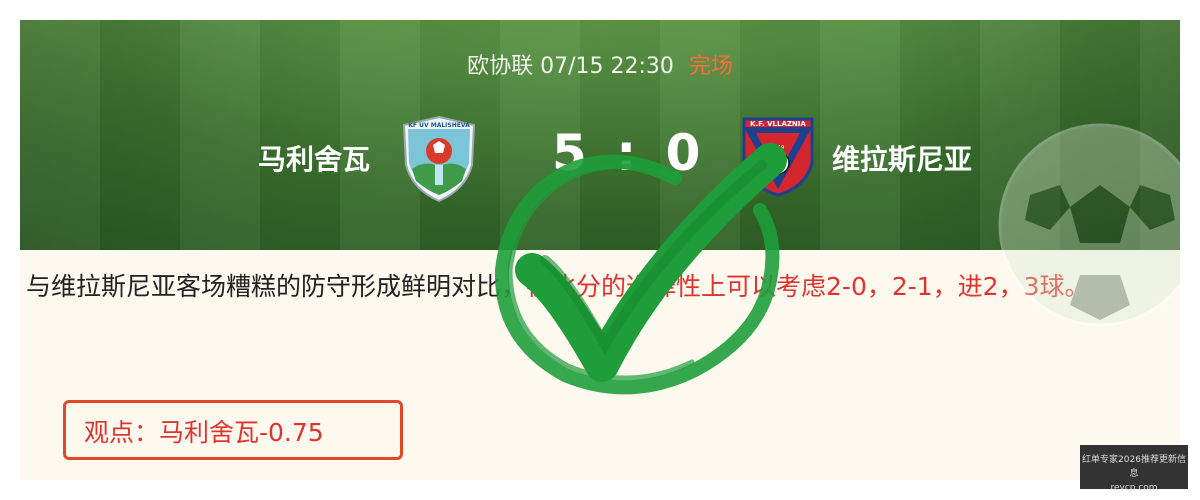 The image size is (1200, 500). I want to click on viewpoint-label: 观点：马利舍瓦-0.75, so click(204, 432).